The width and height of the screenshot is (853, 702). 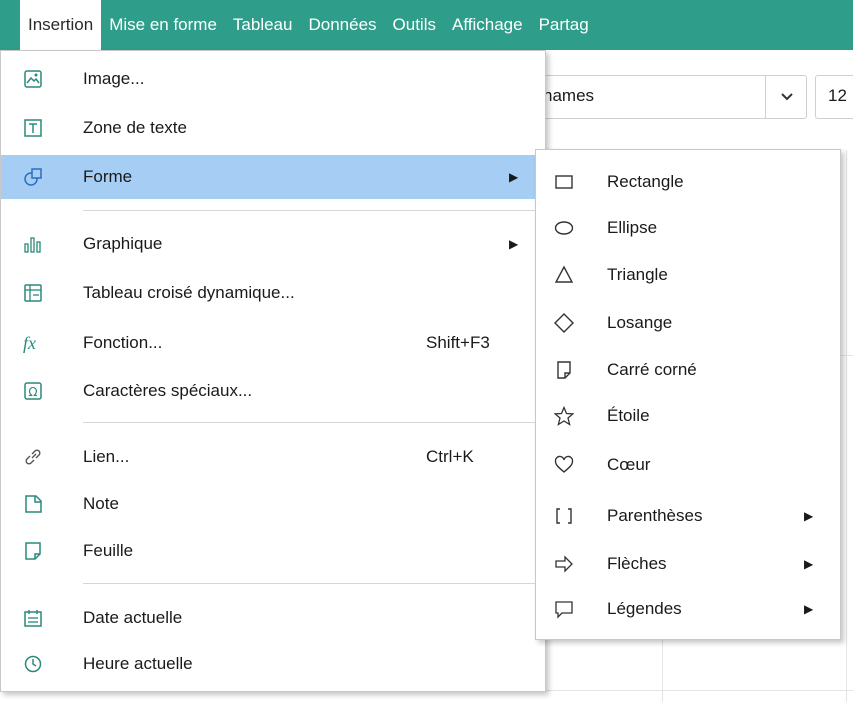 I want to click on font-dropdown-button, so click(x=786, y=97).